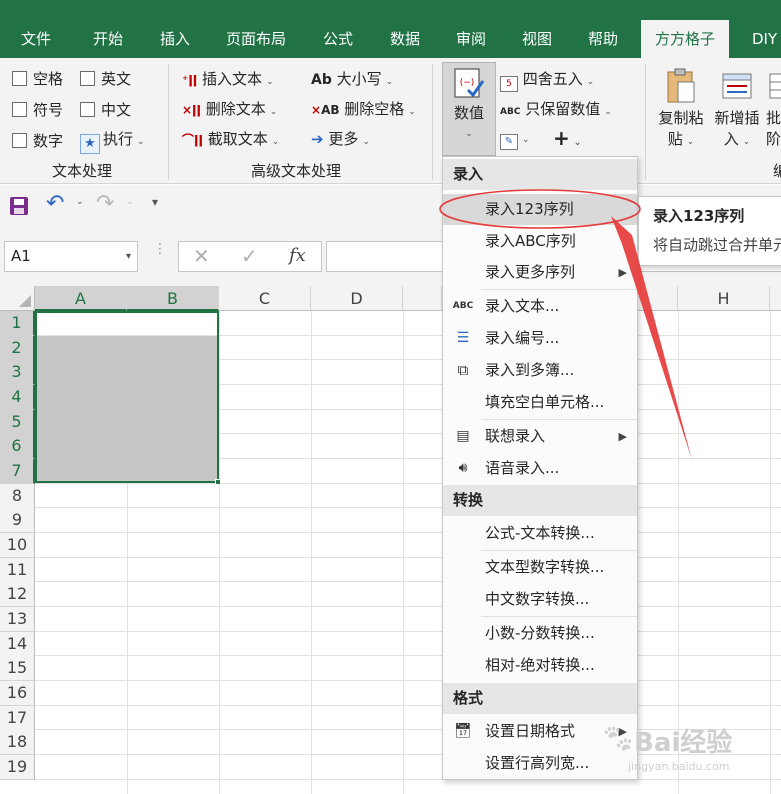 The height and width of the screenshot is (794, 781). I want to click on watermark: 🐾︎ Bai经验 jingyan.baidu.com, so click(687, 752).